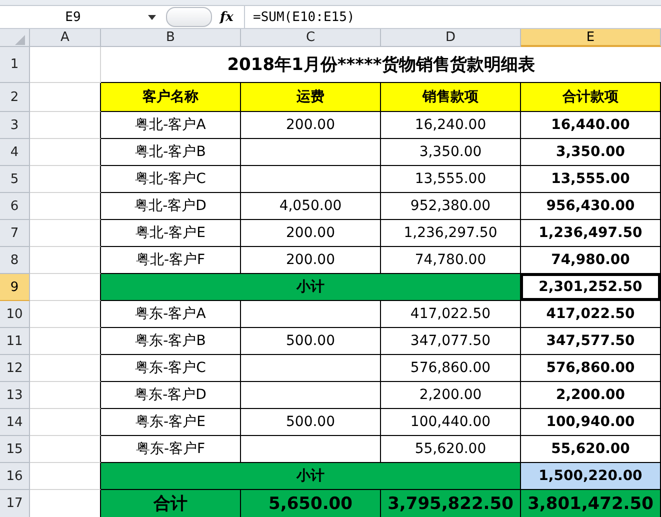 The width and height of the screenshot is (661, 517). I want to click on row-header: 5, so click(15, 179).